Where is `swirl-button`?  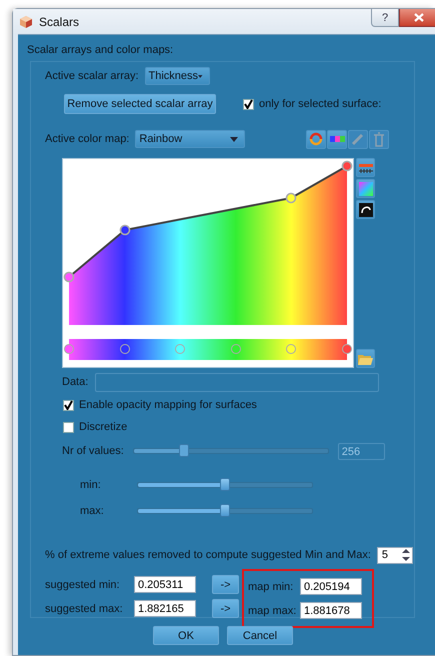
swirl-button is located at coordinates (365, 209).